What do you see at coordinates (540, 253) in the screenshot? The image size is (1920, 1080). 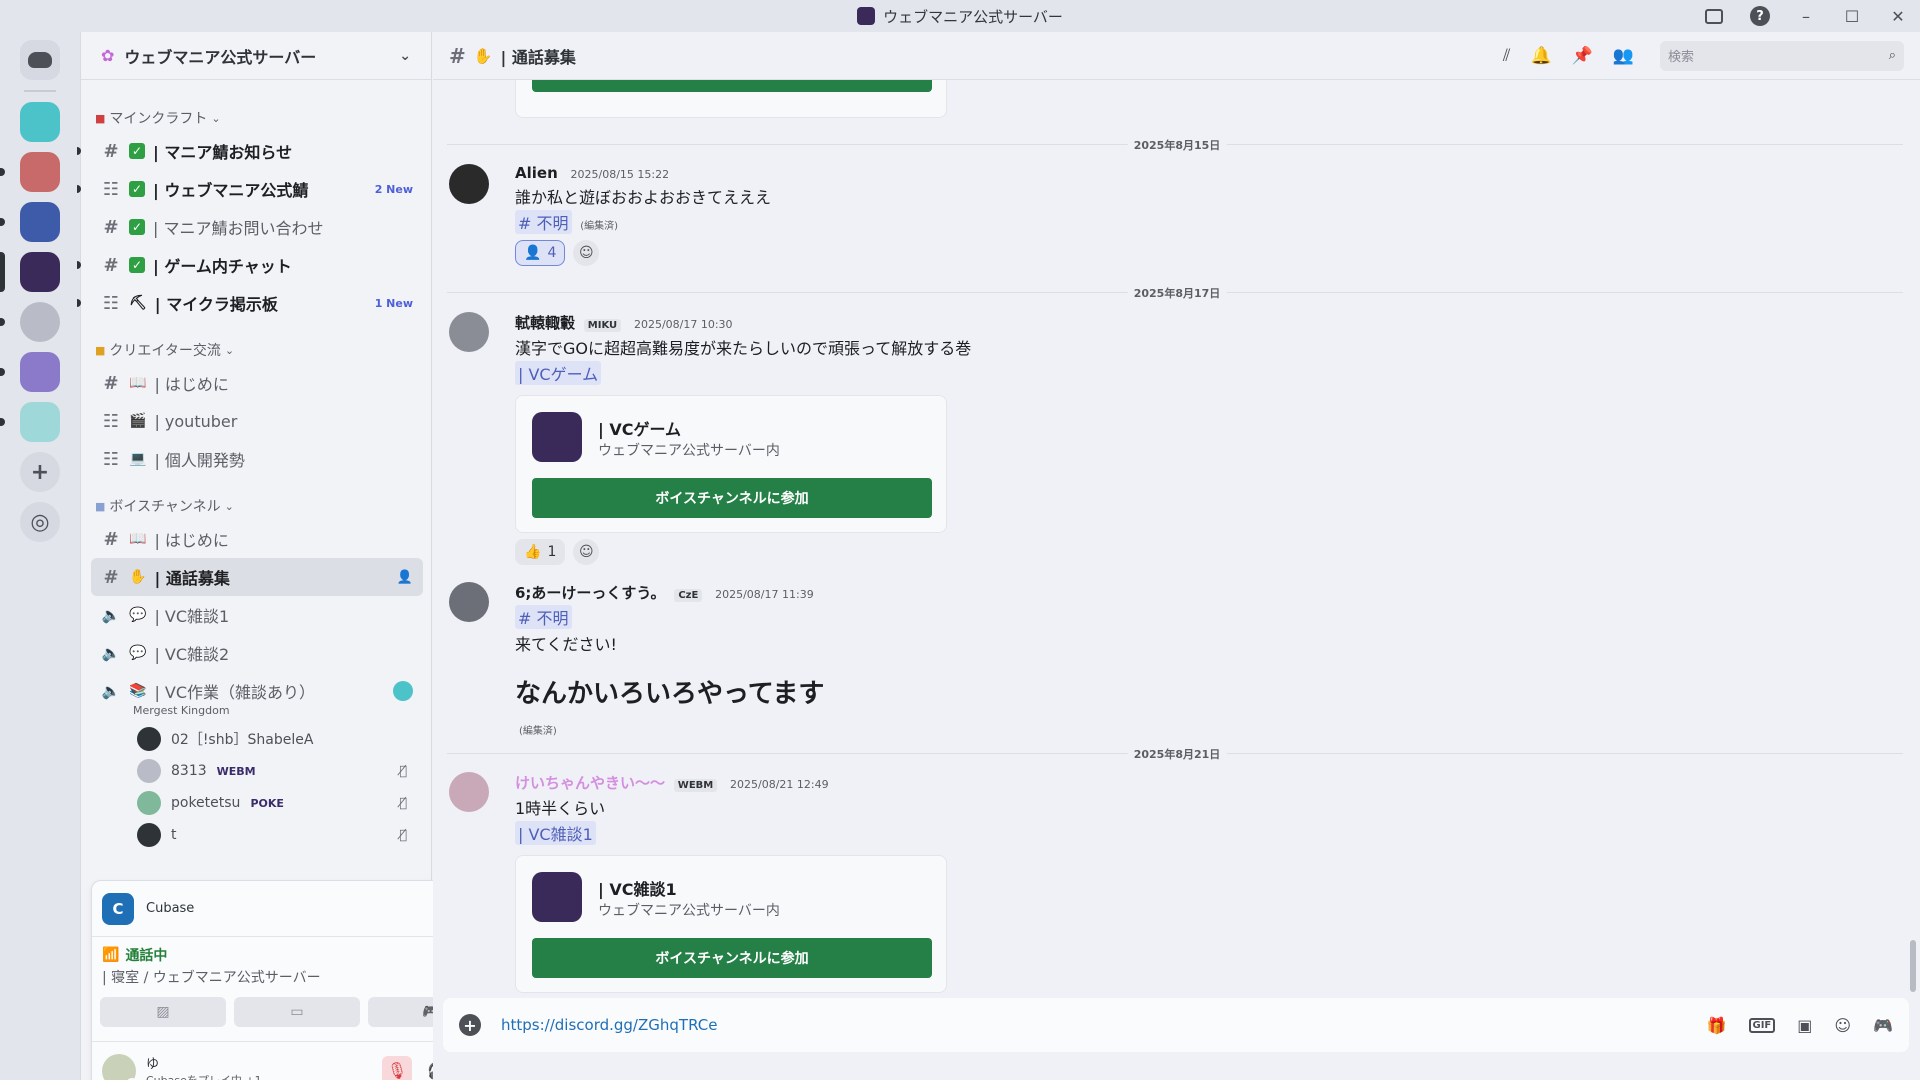 I see `reaction: 👤 4` at bounding box center [540, 253].